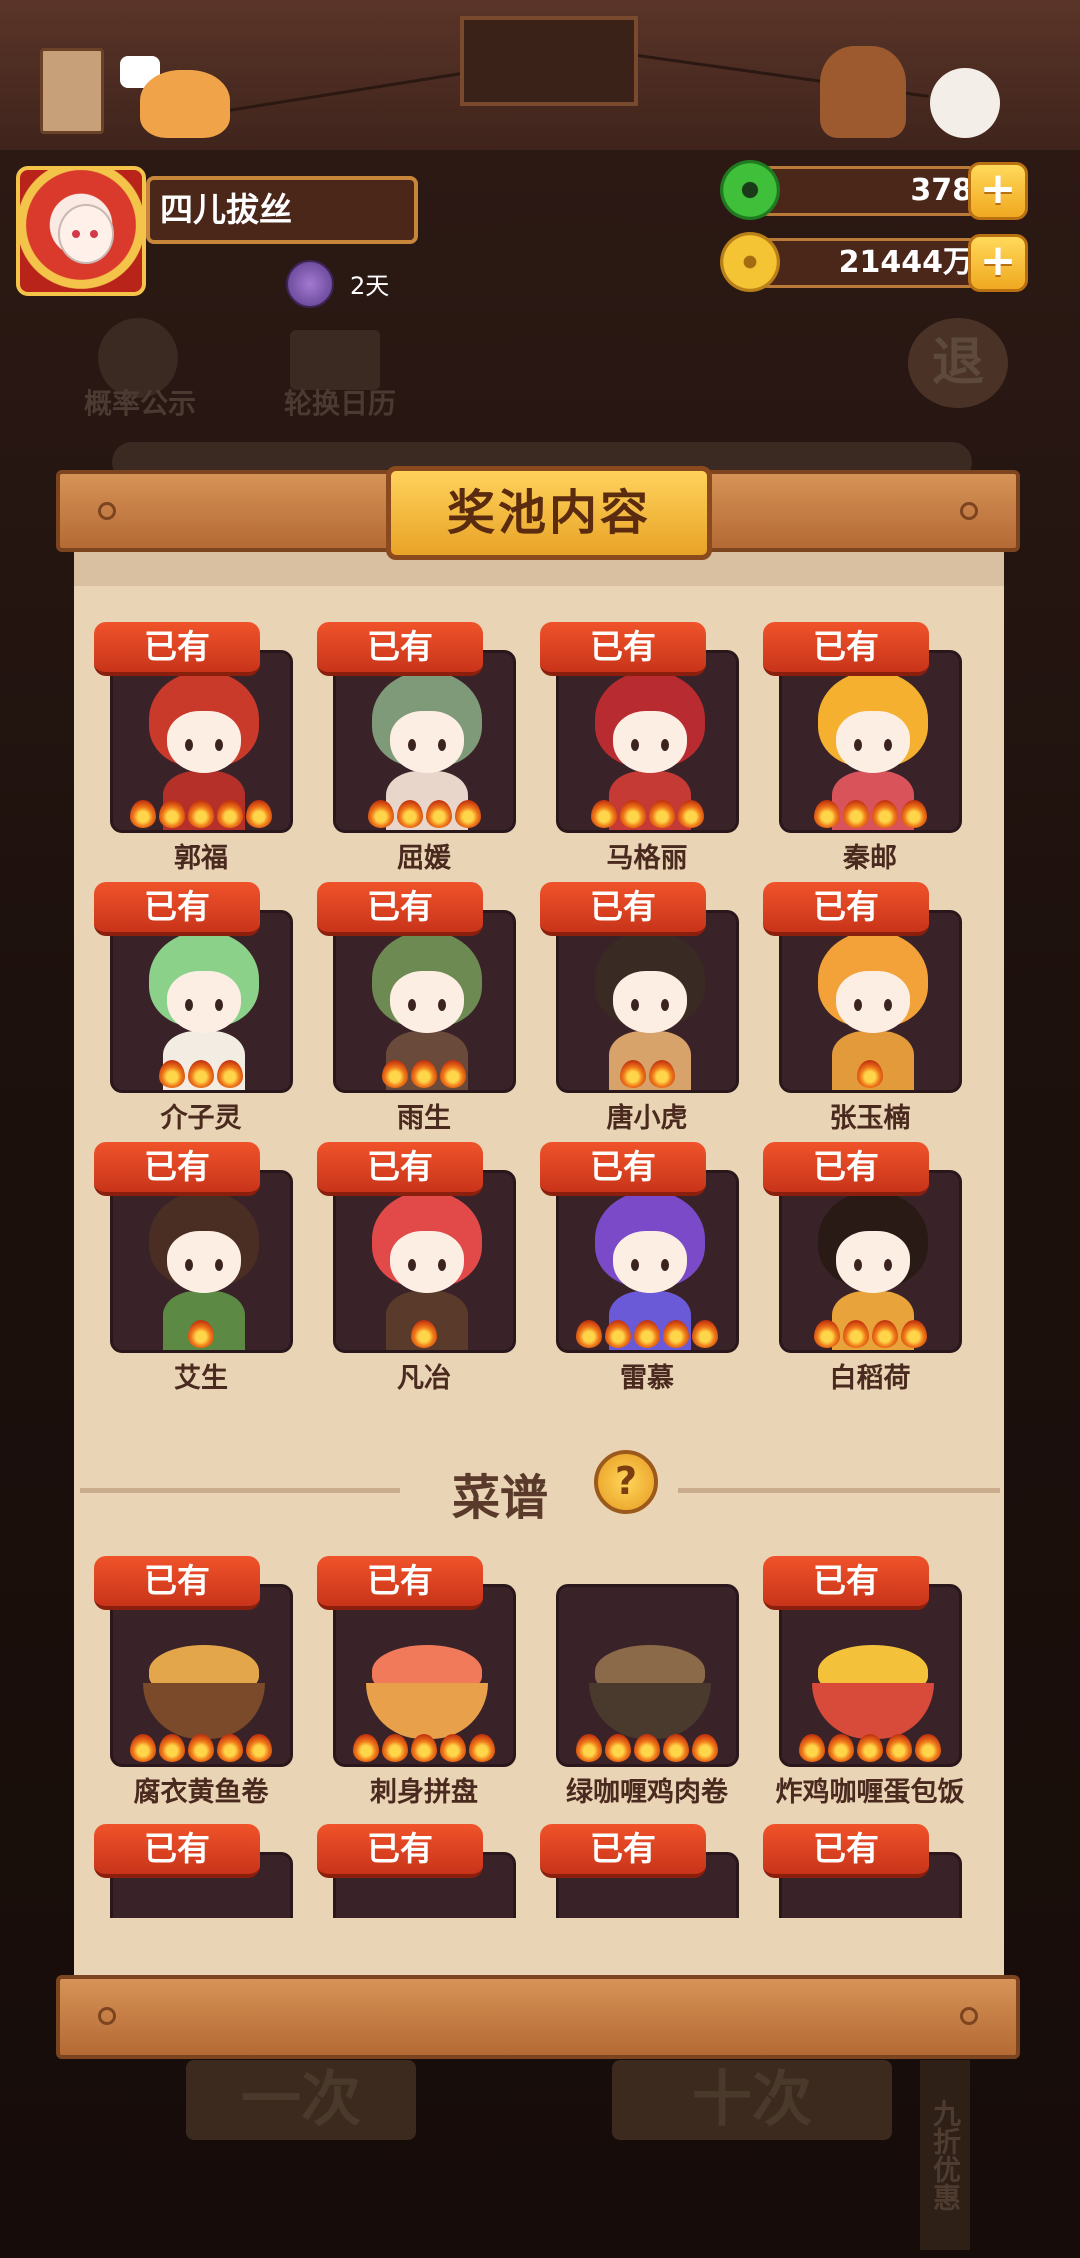  What do you see at coordinates (201, 1792) in the screenshot?
I see `recipe-name: 腐衣黄鱼卷` at bounding box center [201, 1792].